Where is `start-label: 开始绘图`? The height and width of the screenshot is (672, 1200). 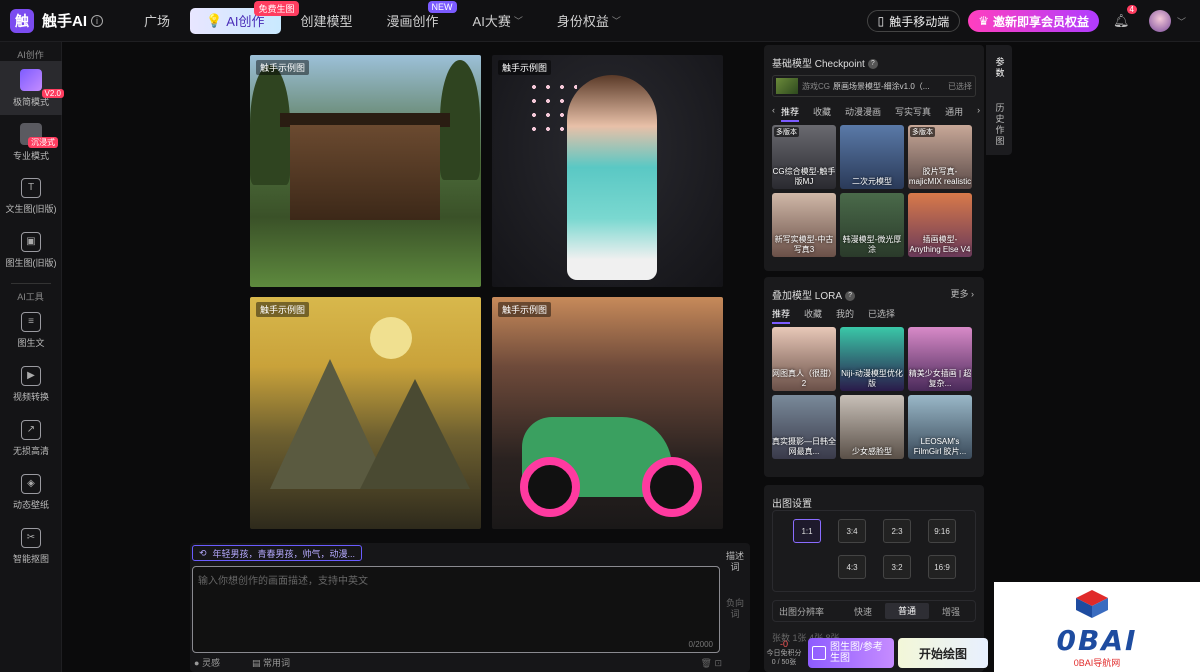 start-label: 开始绘图 is located at coordinates (942, 653).